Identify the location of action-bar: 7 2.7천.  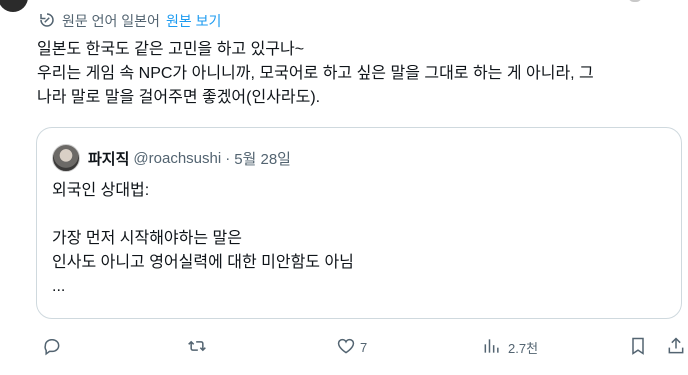
(344, 347).